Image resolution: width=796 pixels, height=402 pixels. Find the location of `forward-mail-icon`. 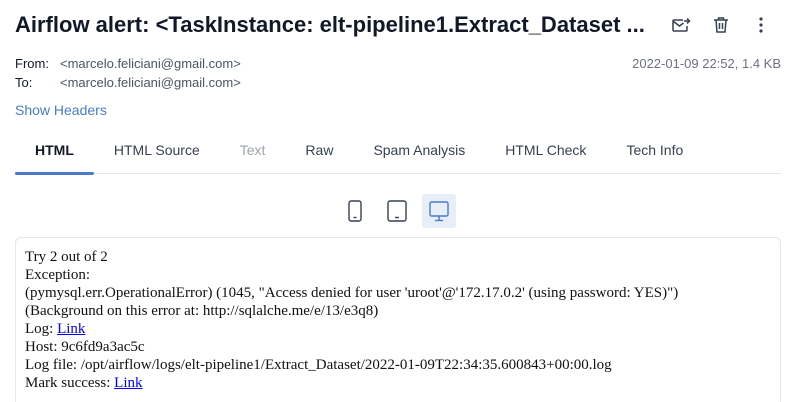

forward-mail-icon is located at coordinates (681, 24).